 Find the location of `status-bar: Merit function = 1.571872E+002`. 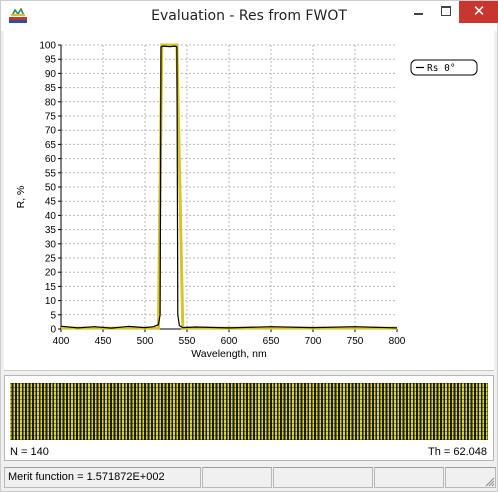

status-bar: Merit function = 1.571872E+002 is located at coordinates (250, 478).